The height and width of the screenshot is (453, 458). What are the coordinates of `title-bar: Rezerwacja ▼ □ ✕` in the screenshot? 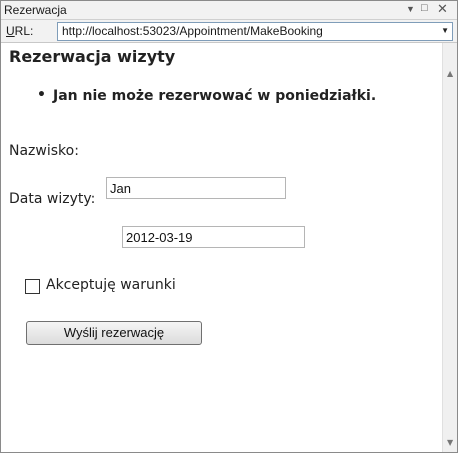 It's located at (229, 10).